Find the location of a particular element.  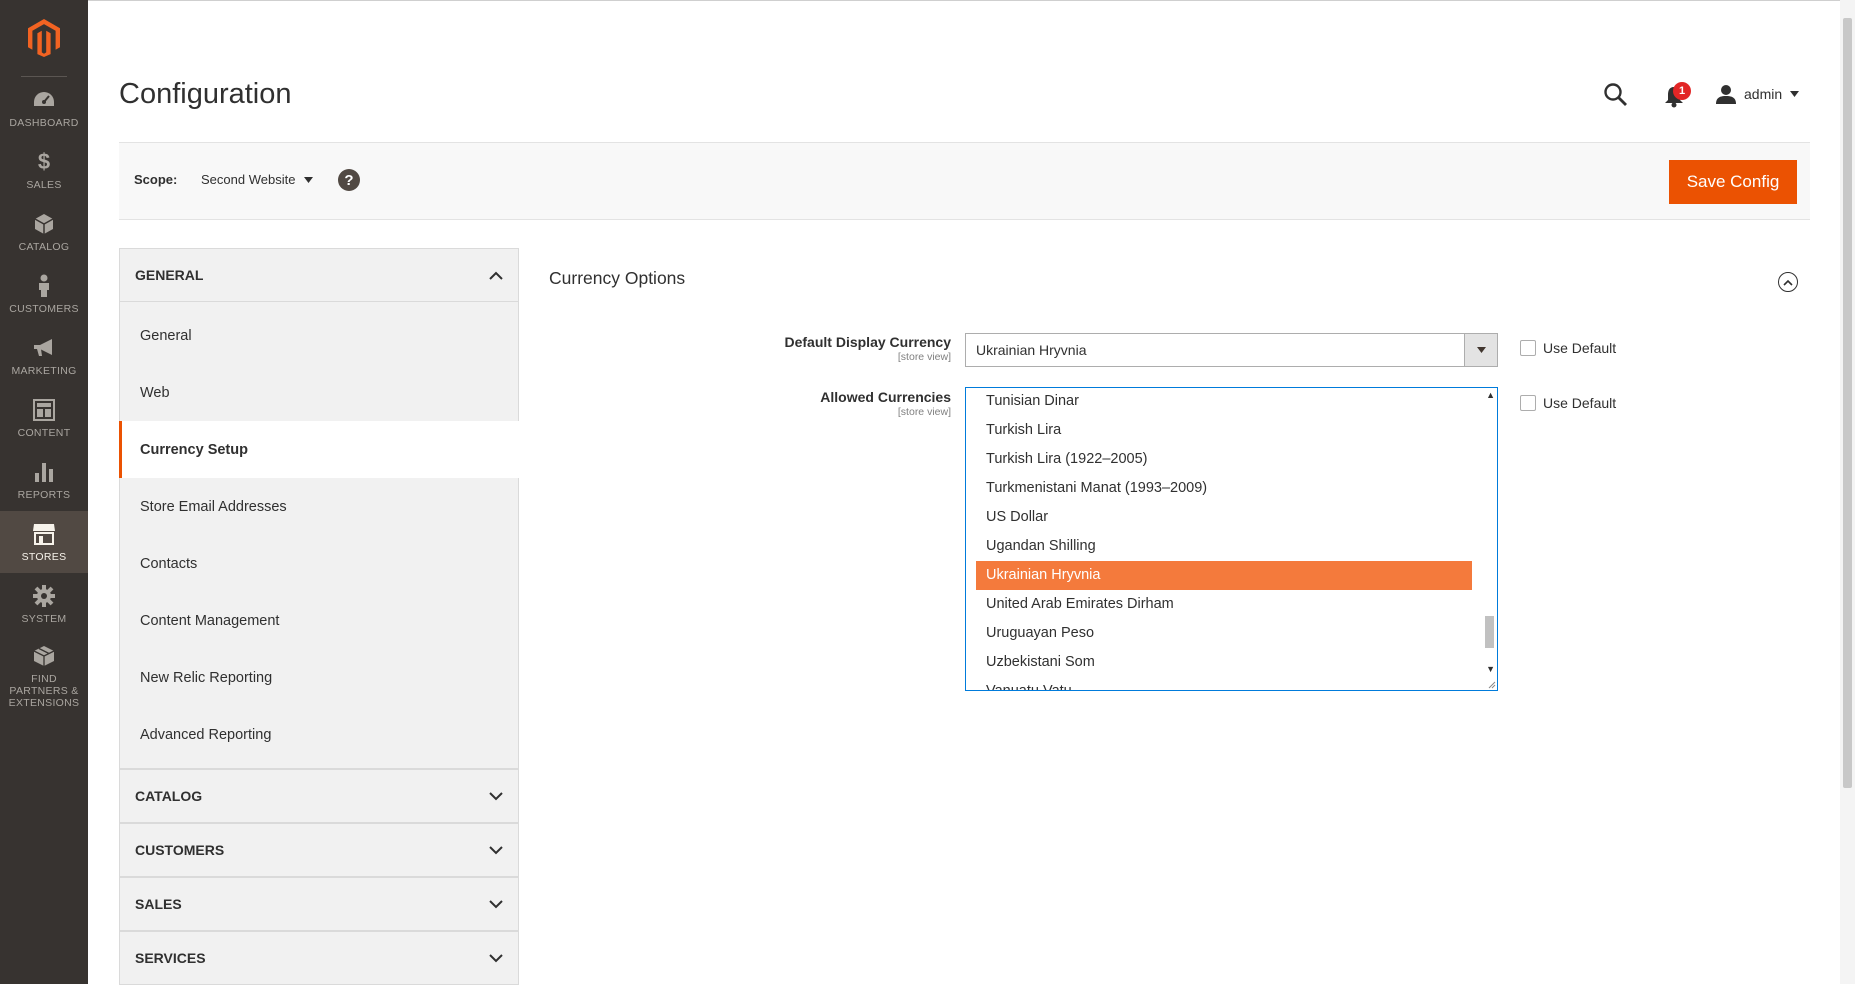

tab-header-services-title: SERVICES is located at coordinates (170, 958).